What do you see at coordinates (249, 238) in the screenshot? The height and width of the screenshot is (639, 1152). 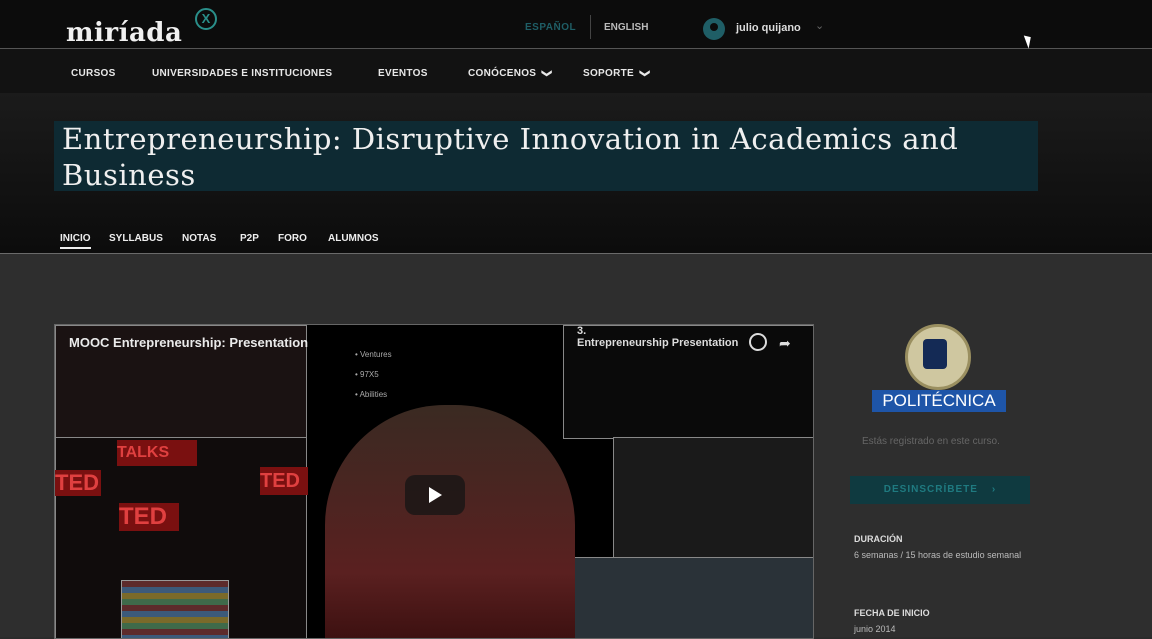 I see `tab-p2p: P2P` at bounding box center [249, 238].